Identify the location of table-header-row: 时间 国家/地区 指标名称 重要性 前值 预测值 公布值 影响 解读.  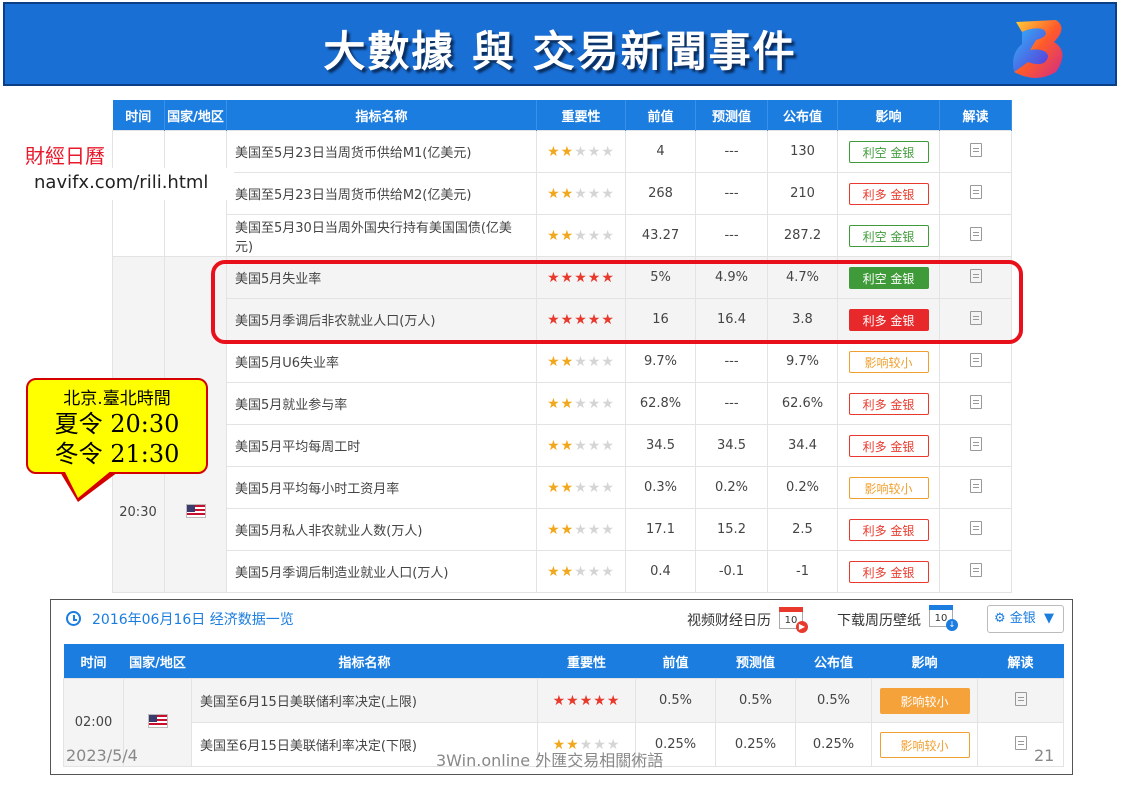
(563, 661).